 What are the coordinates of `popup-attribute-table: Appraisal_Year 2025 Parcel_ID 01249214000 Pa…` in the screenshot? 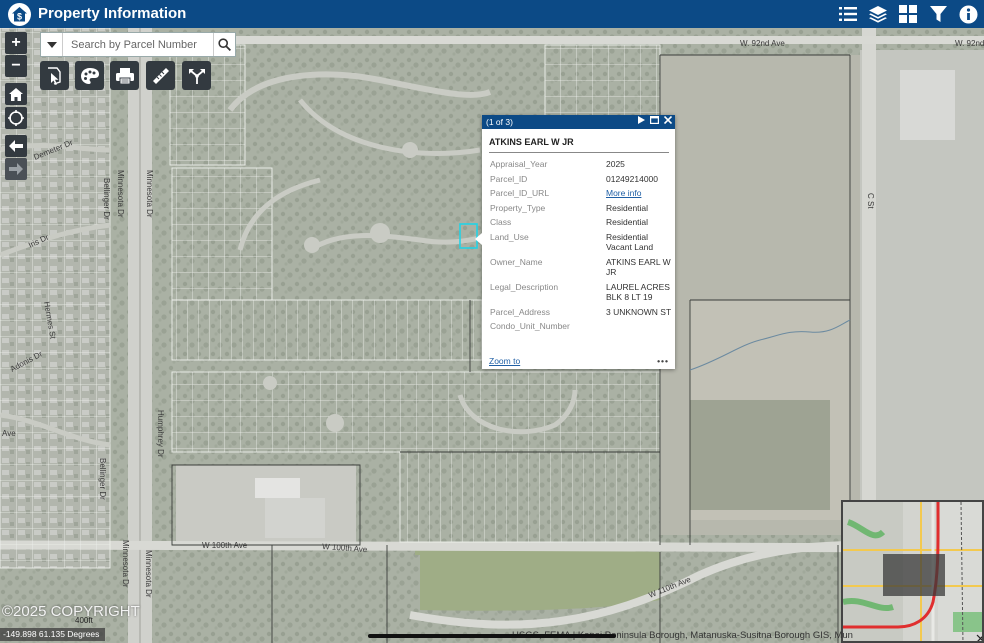 It's located at (578, 245).